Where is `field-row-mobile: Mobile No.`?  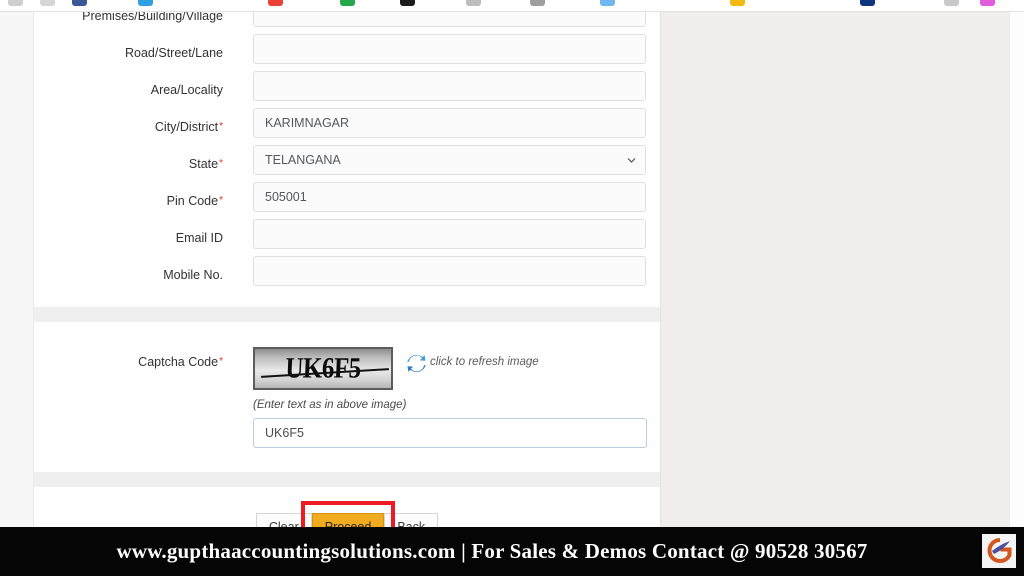 field-row-mobile: Mobile No. is located at coordinates (347, 274).